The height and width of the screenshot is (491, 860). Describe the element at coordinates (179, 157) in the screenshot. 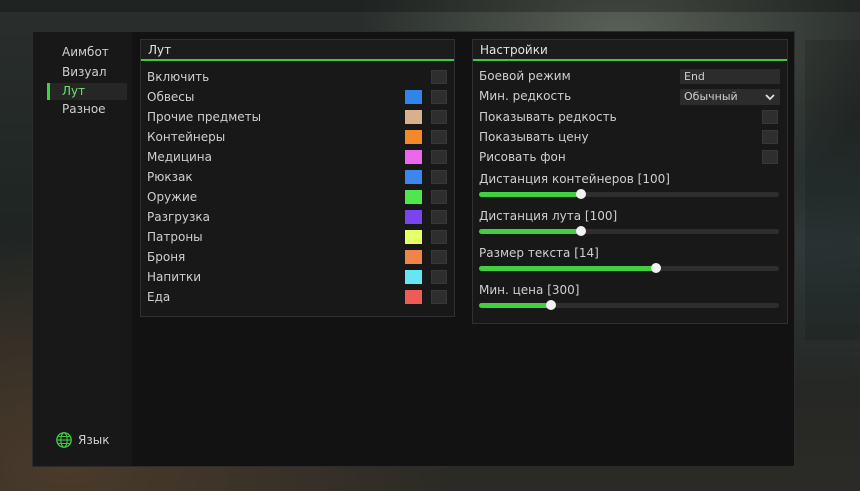

I see `loot-row-label: Медицина` at that location.